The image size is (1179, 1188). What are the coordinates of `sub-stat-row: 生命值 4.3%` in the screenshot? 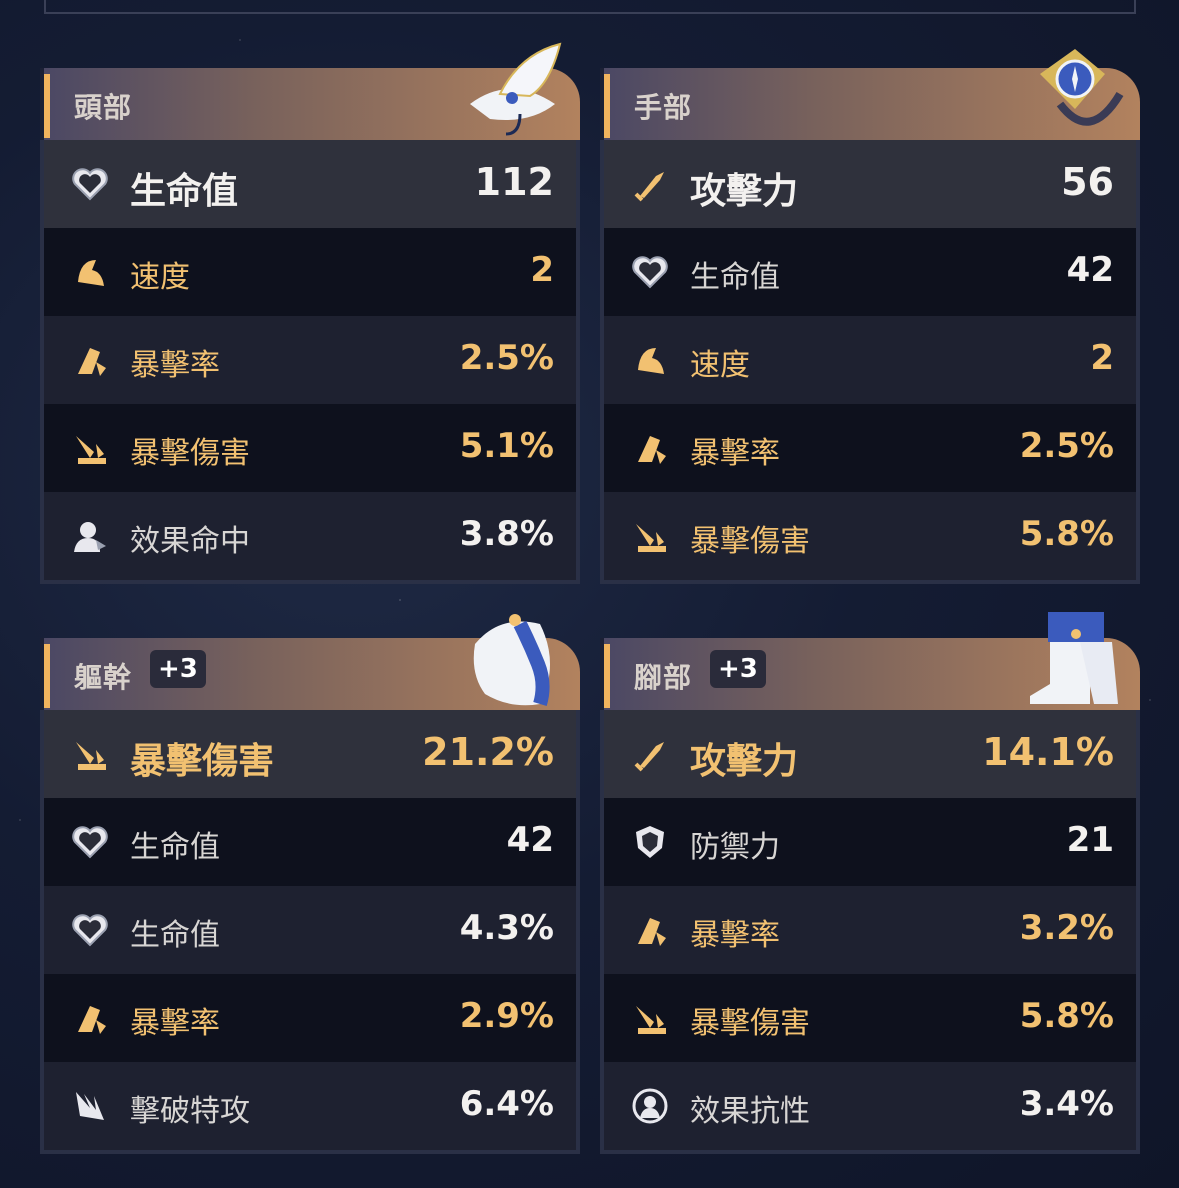 It's located at (310, 930).